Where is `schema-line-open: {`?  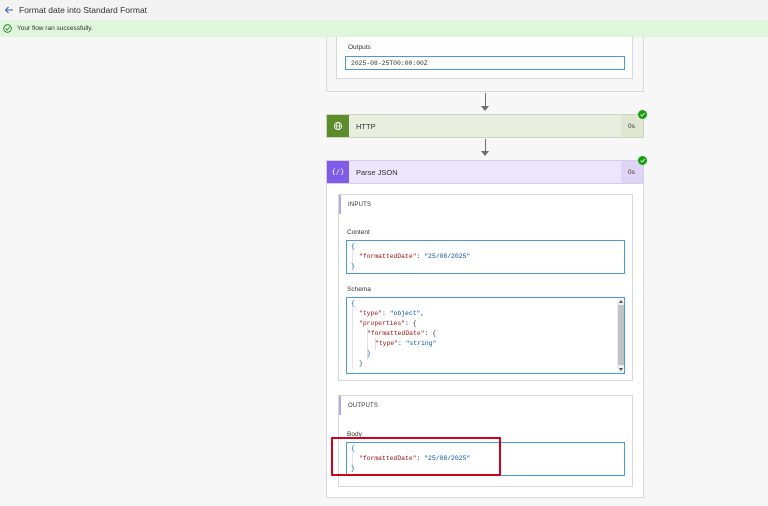 schema-line-open: { is located at coordinates (353, 303).